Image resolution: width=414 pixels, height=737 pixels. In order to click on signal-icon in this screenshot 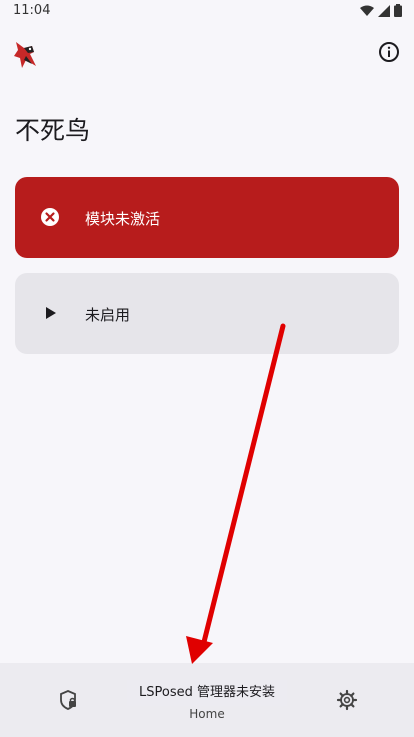, I will do `click(384, 10)`.